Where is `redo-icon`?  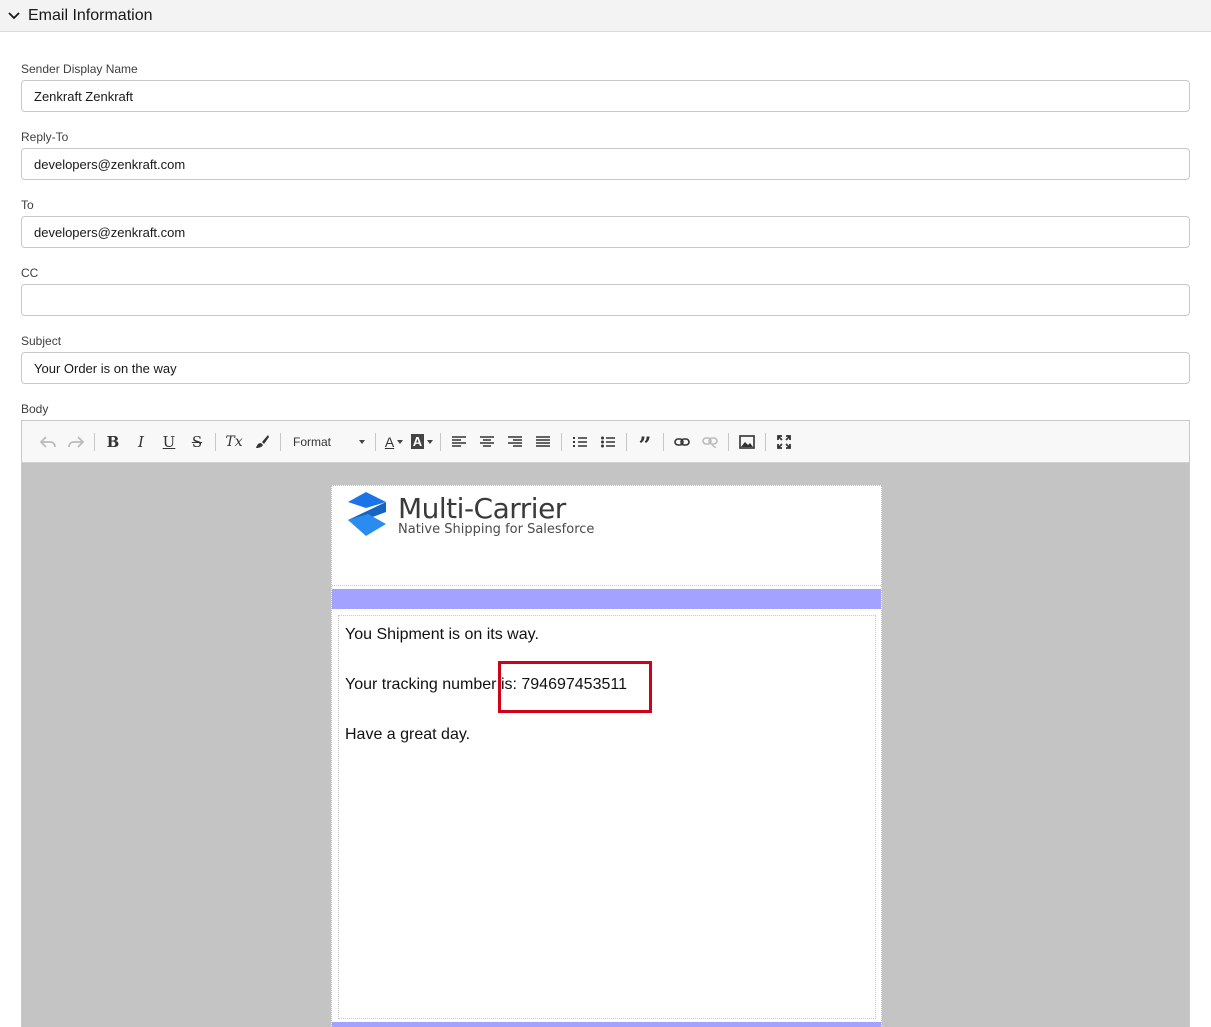 redo-icon is located at coordinates (76, 442).